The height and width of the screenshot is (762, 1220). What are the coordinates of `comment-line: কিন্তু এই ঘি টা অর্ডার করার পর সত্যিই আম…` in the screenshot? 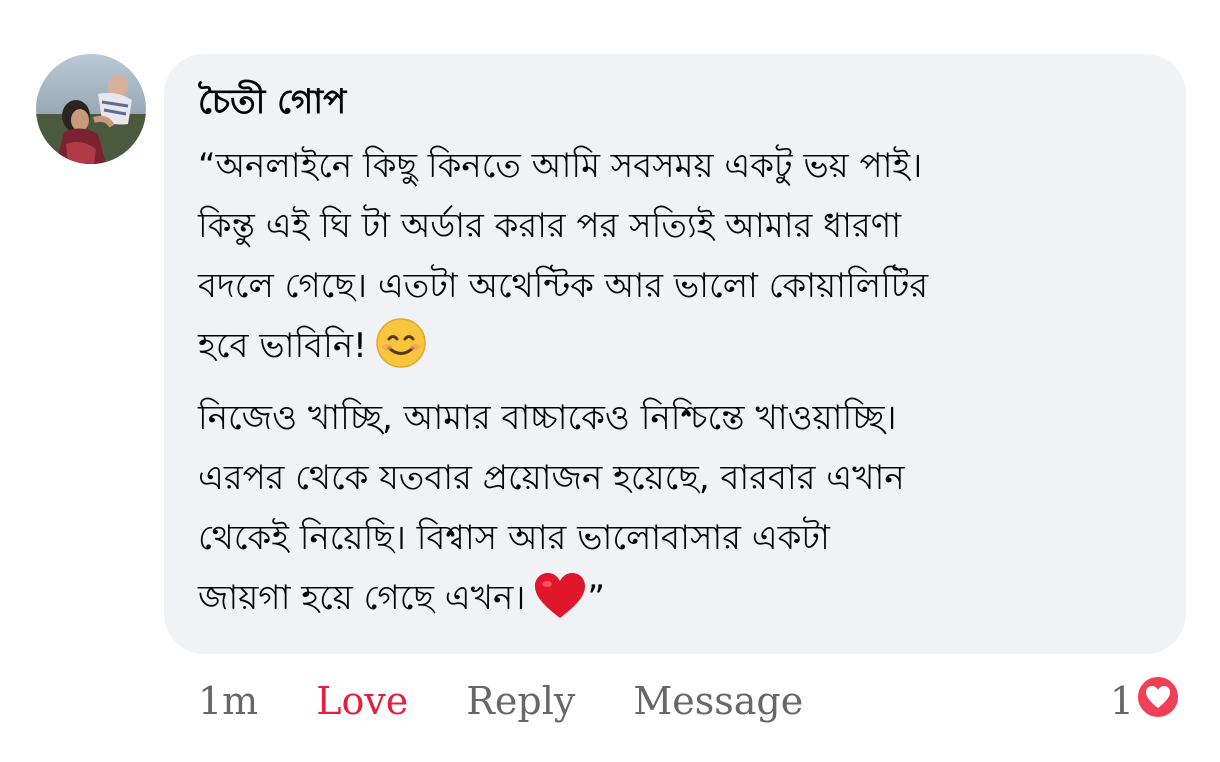 It's located at (550, 226).